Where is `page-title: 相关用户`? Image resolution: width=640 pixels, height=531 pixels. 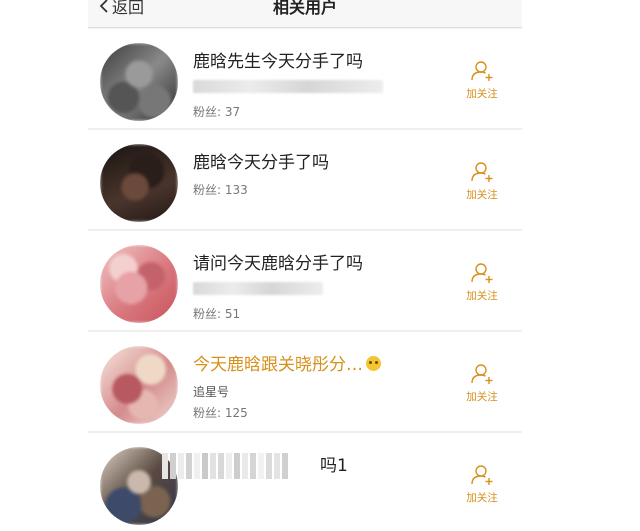 page-title: 相关用户 is located at coordinates (304, 8).